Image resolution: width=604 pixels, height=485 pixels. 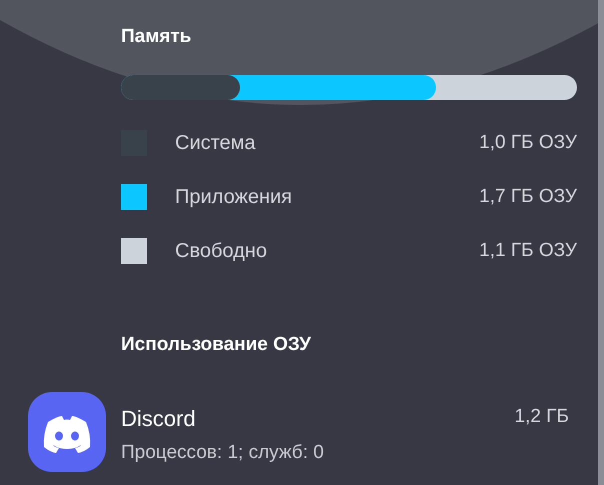 What do you see at coordinates (216, 345) in the screenshot?
I see `section-title: Использование ОЗУ` at bounding box center [216, 345].